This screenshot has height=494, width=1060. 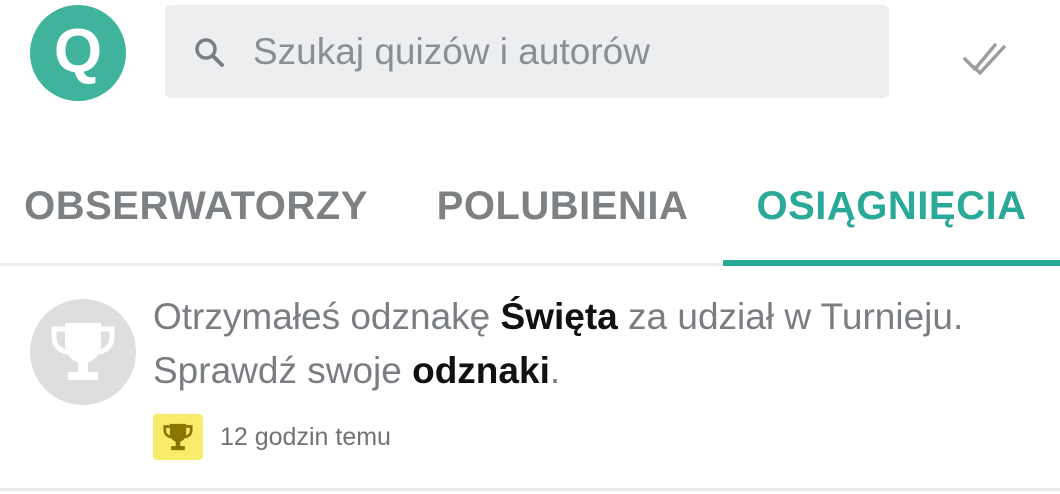 I want to click on logo-letter: Q, so click(x=78, y=52).